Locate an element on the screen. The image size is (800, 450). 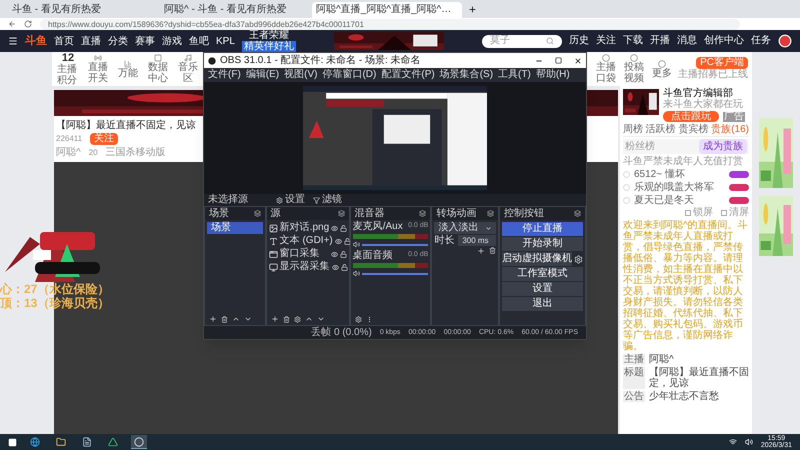
rank-name: 6512~ 懂坏 is located at coordinates (659, 174).